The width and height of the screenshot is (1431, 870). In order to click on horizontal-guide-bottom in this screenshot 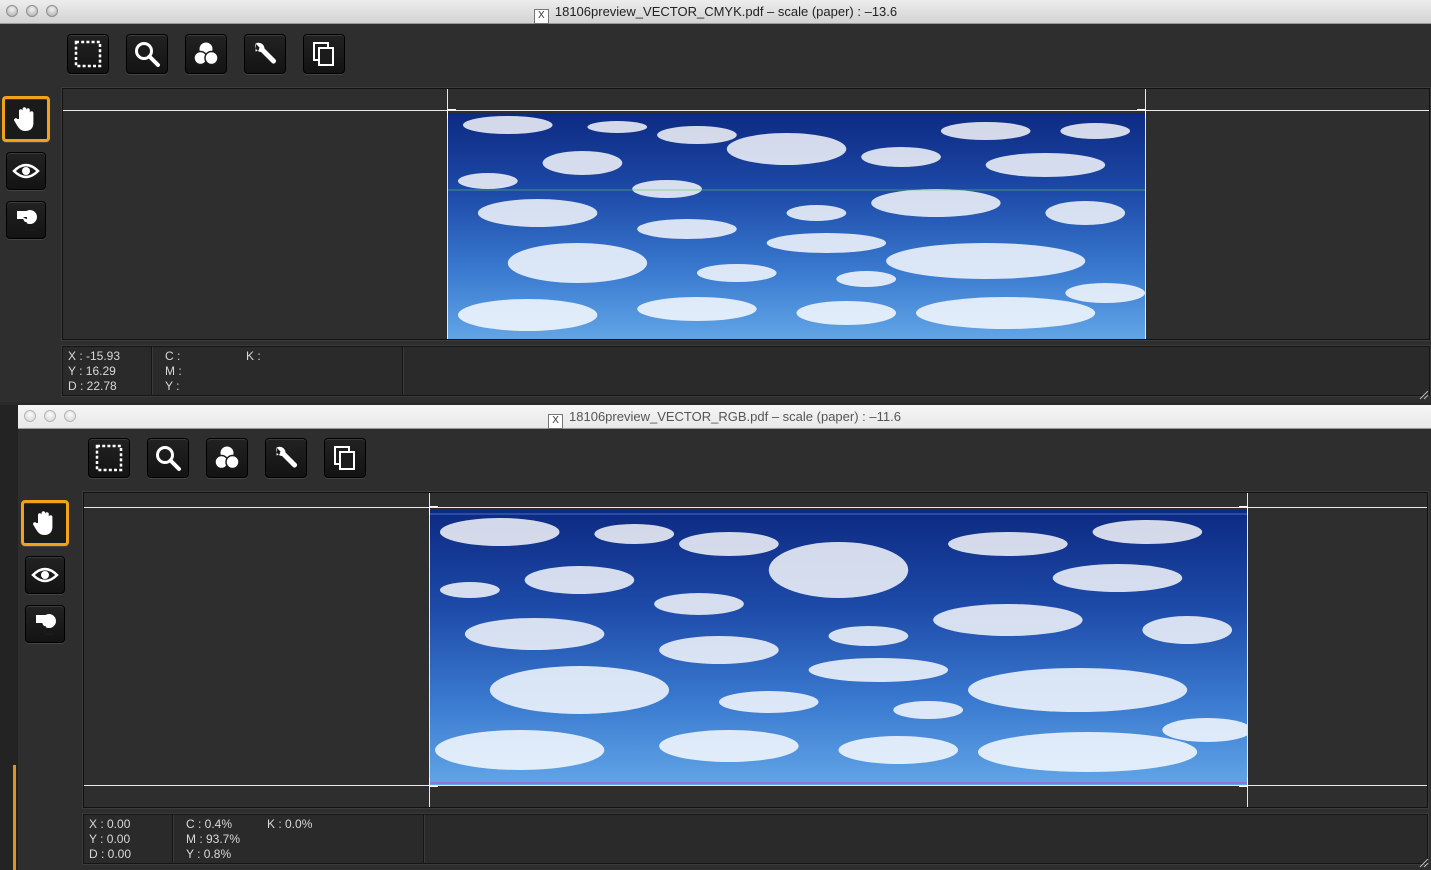, I will do `click(755, 785)`.